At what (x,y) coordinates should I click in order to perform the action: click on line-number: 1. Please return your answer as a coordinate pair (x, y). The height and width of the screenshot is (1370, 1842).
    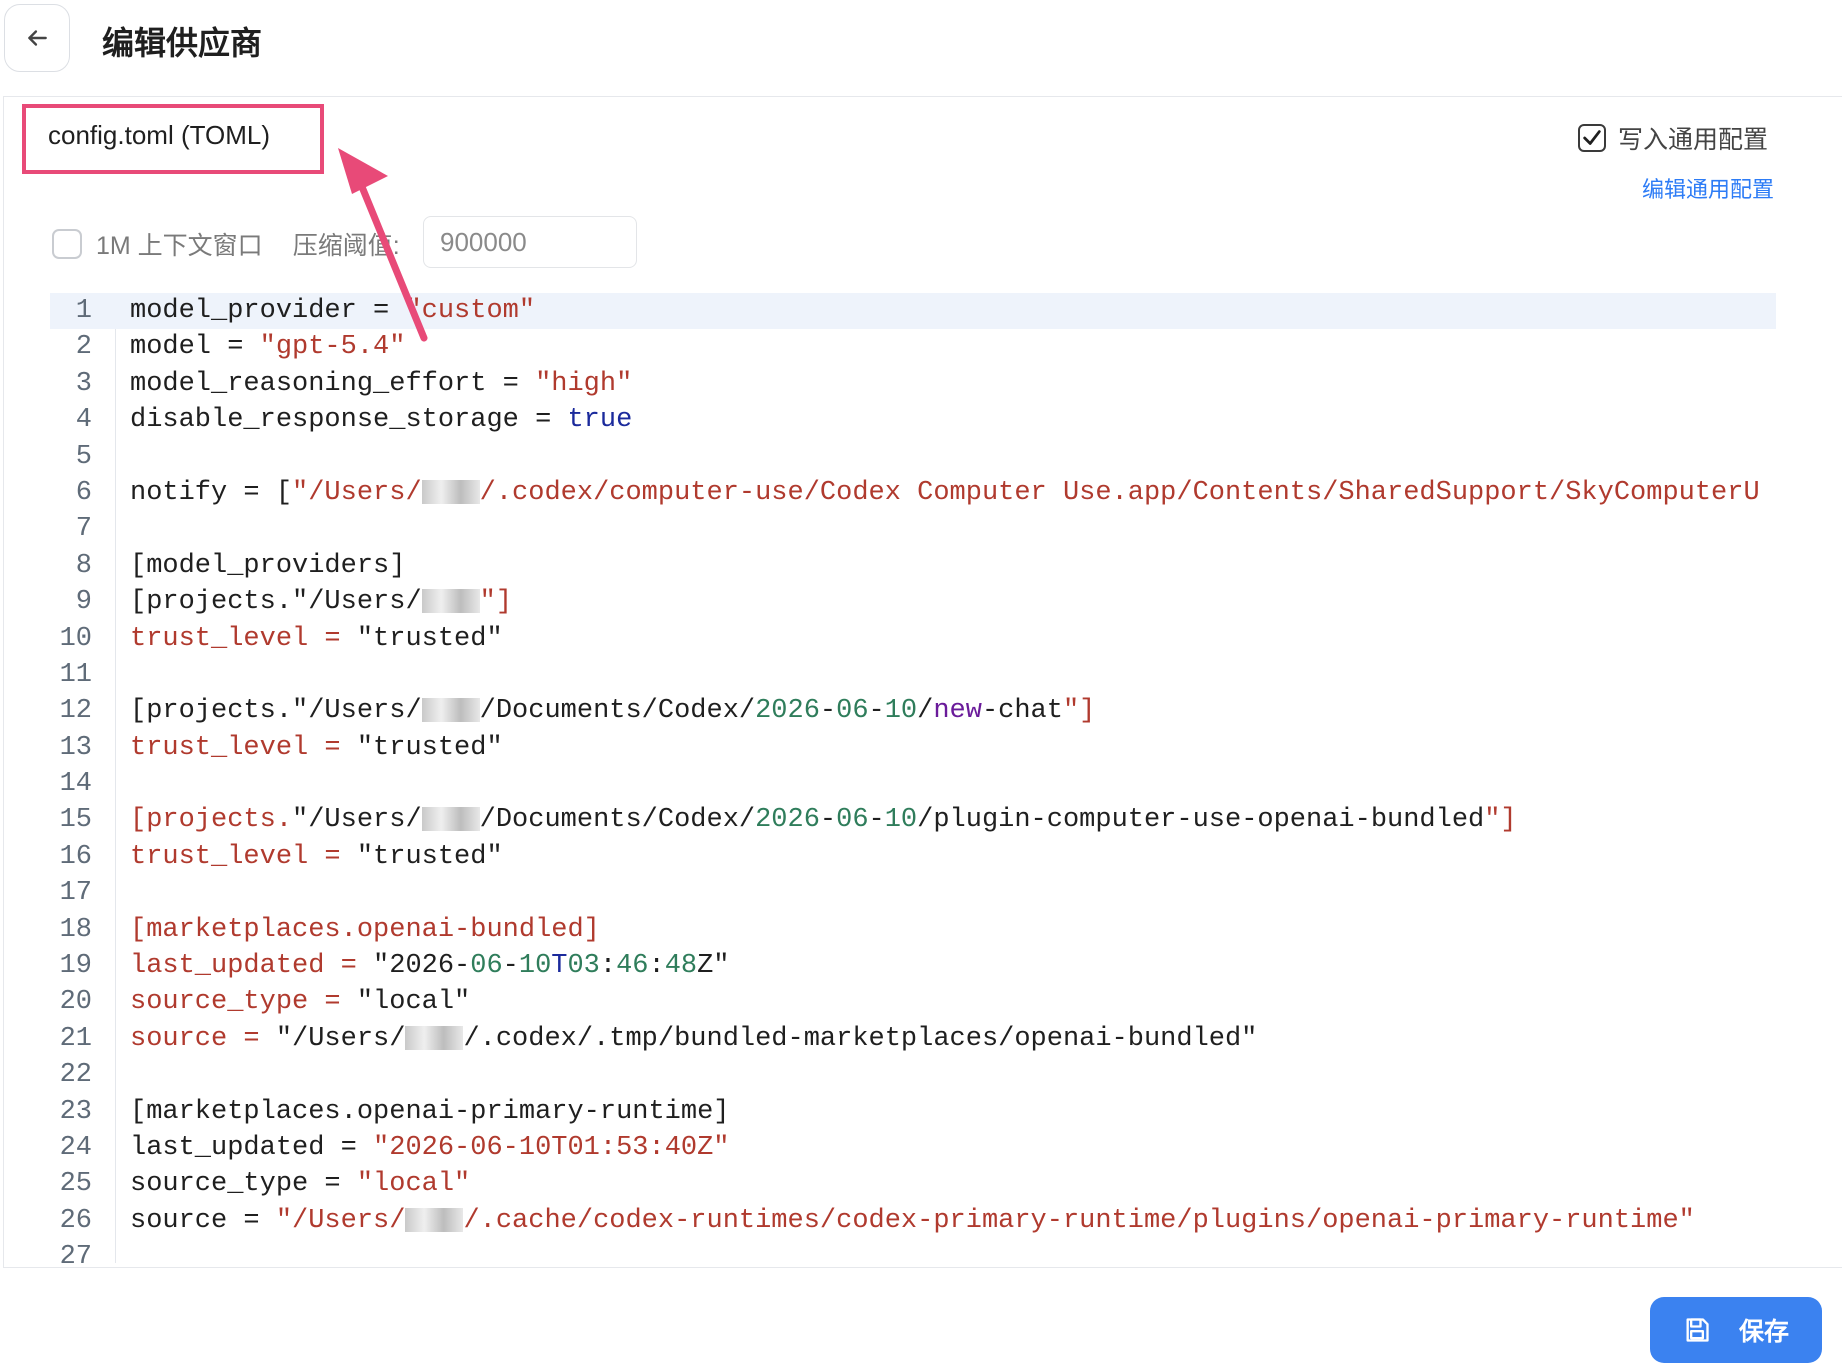
    Looking at the image, I should click on (83, 311).